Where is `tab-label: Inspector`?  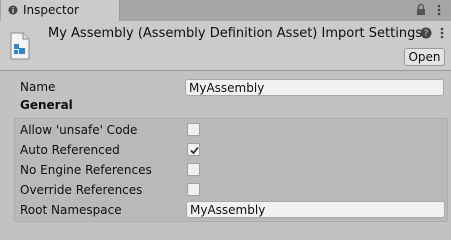 tab-label: Inspector is located at coordinates (51, 10).